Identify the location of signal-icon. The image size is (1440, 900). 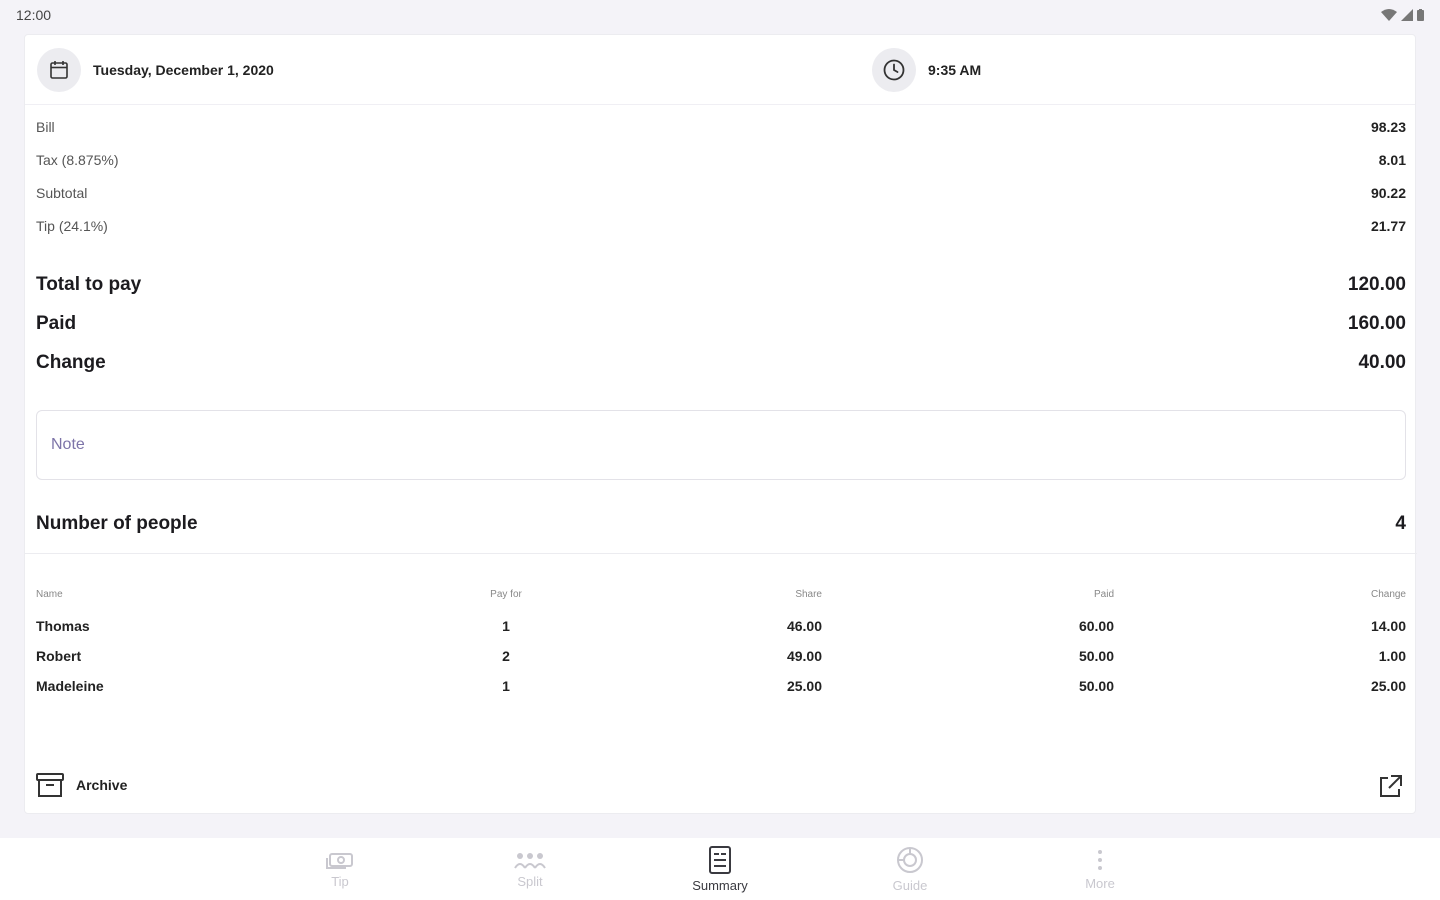
(1407, 15).